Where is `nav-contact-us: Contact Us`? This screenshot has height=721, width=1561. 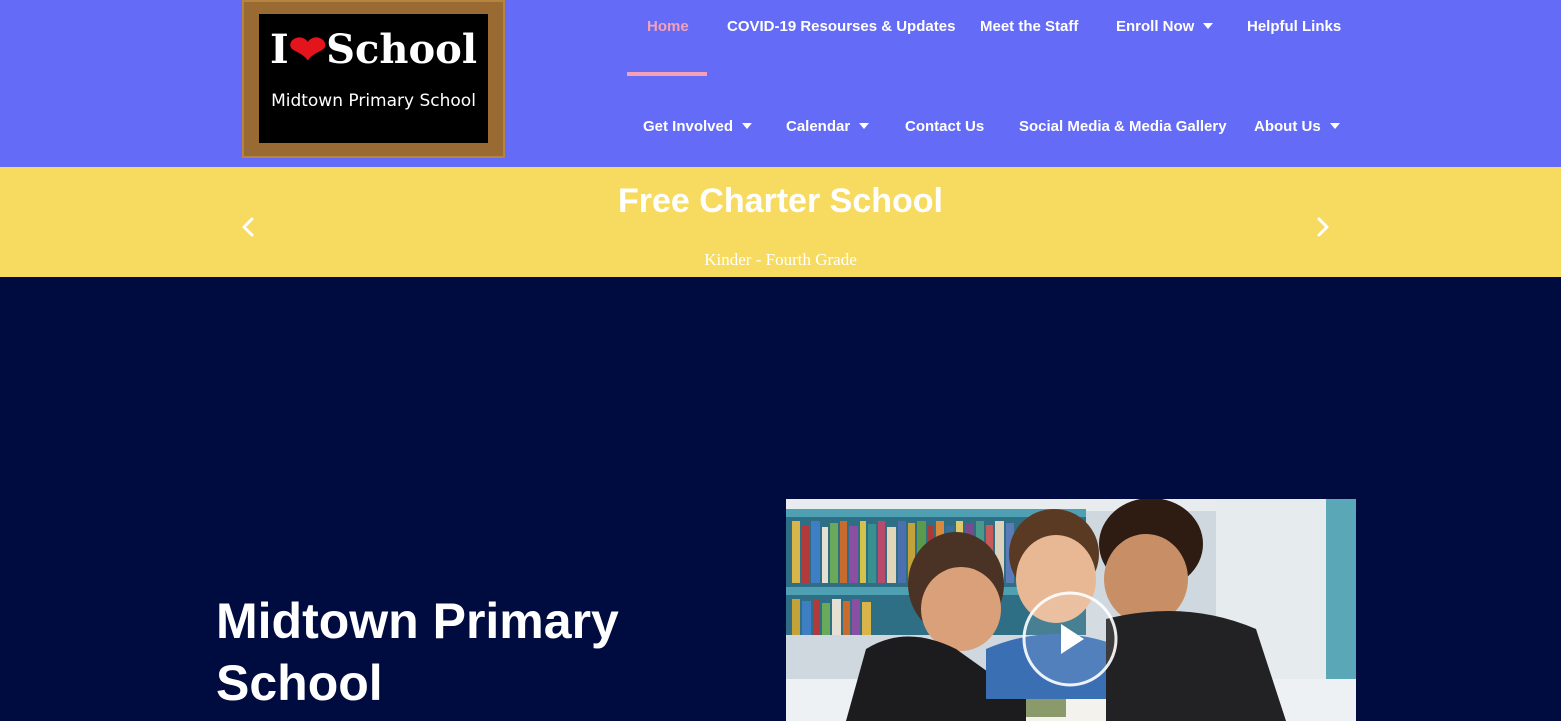
nav-contact-us: Contact Us is located at coordinates (944, 127).